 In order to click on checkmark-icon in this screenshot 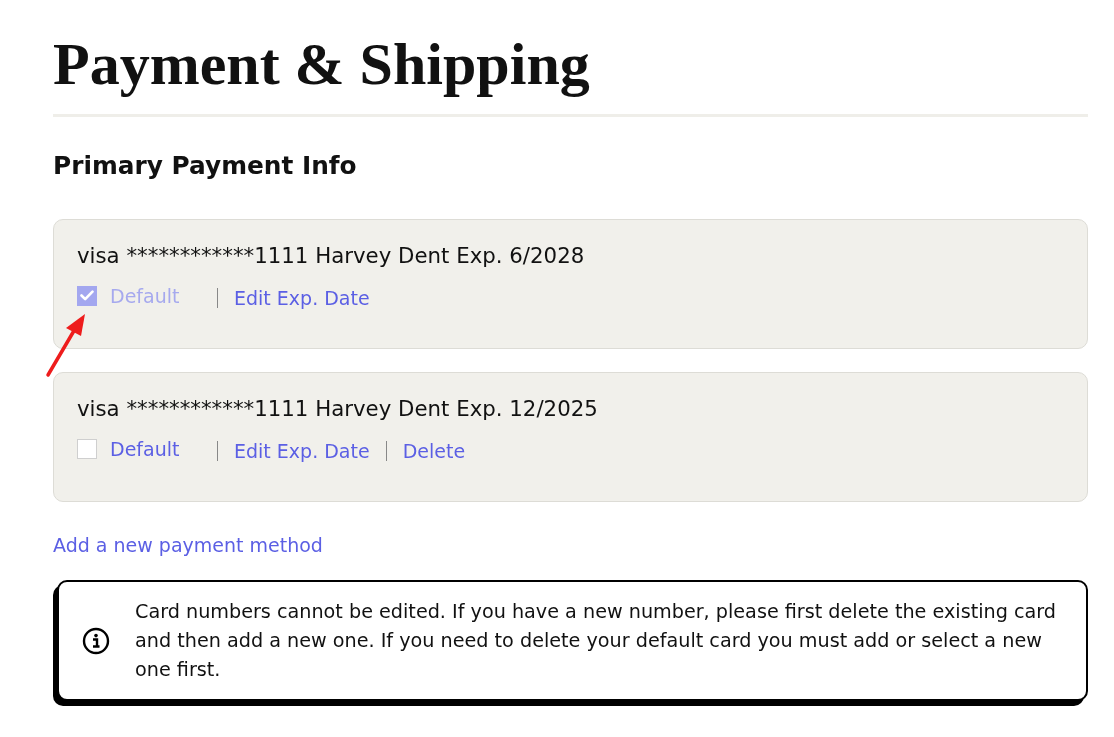, I will do `click(87, 295)`.